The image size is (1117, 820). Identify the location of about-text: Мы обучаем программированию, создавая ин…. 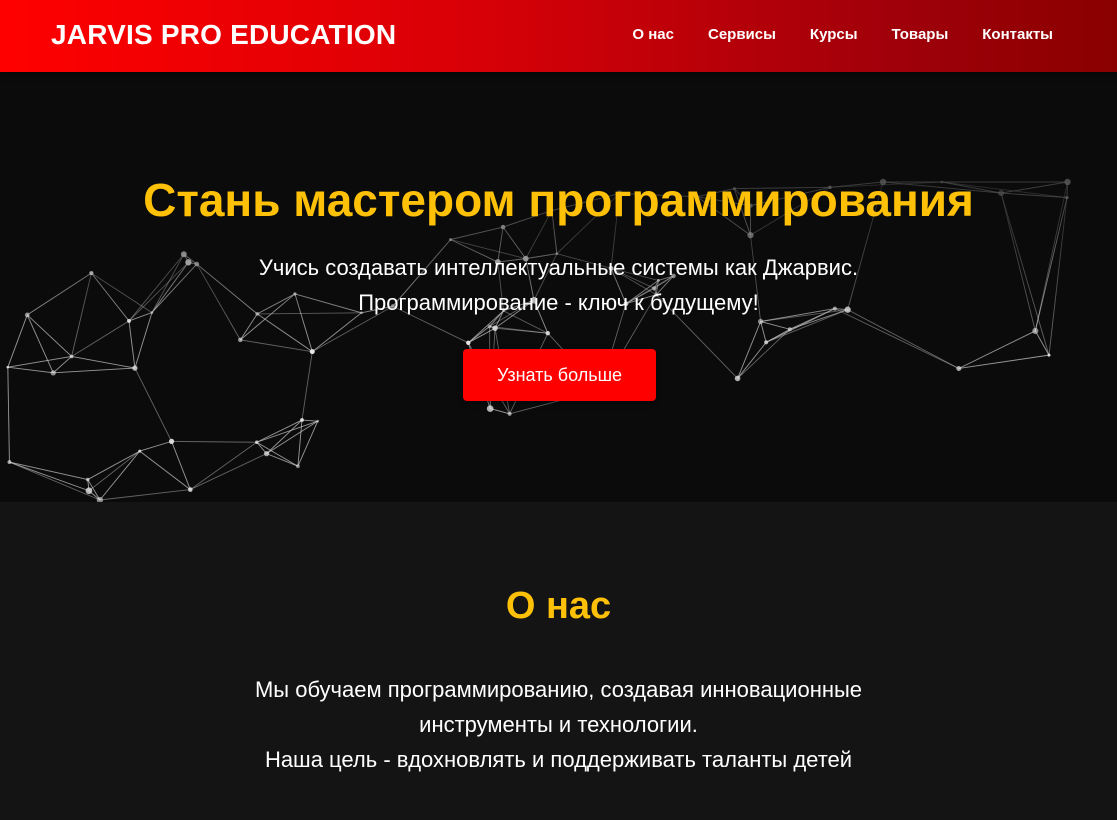
(558, 724).